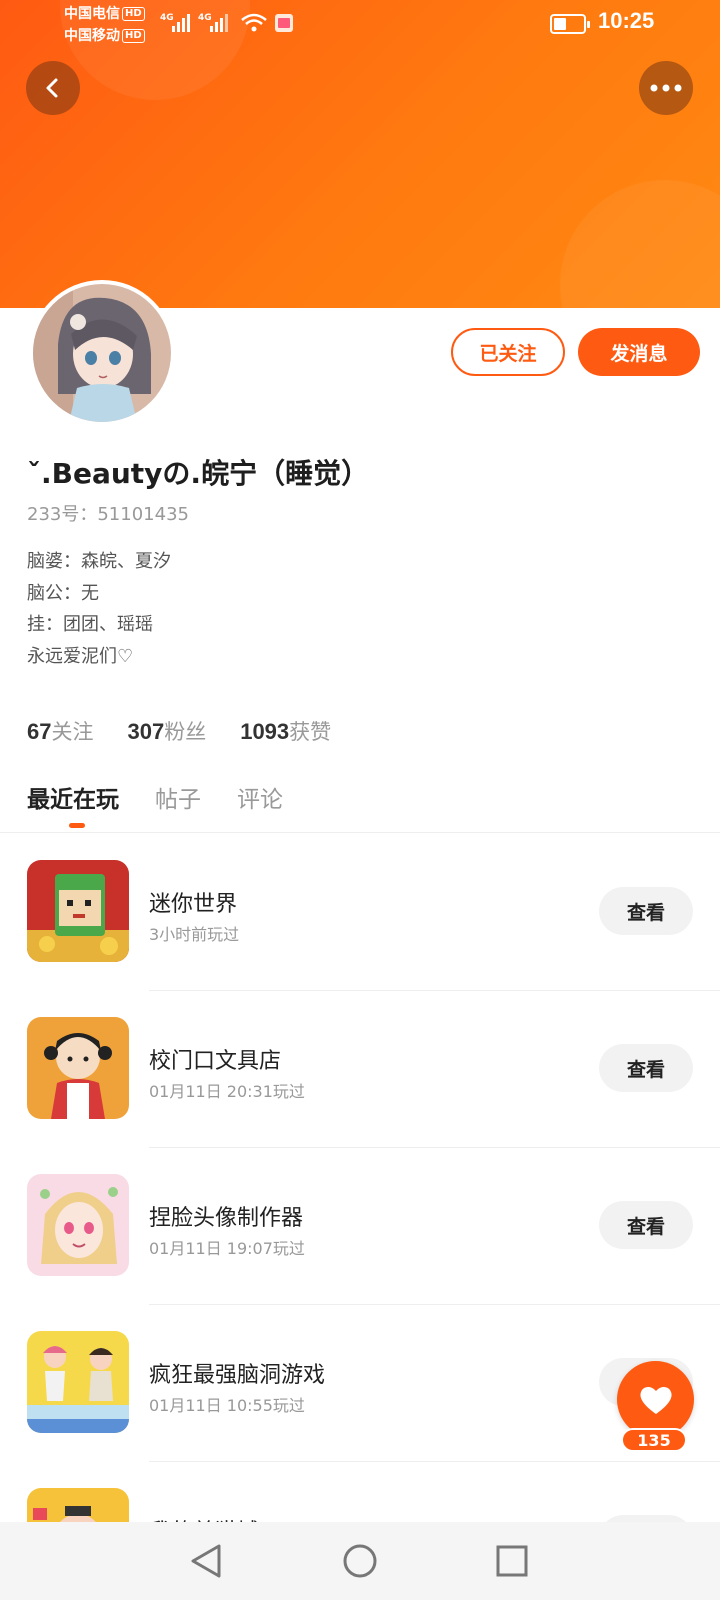 Image resolution: width=720 pixels, height=1600 pixels. Describe the element at coordinates (360, 832) in the screenshot. I see `divider` at that location.